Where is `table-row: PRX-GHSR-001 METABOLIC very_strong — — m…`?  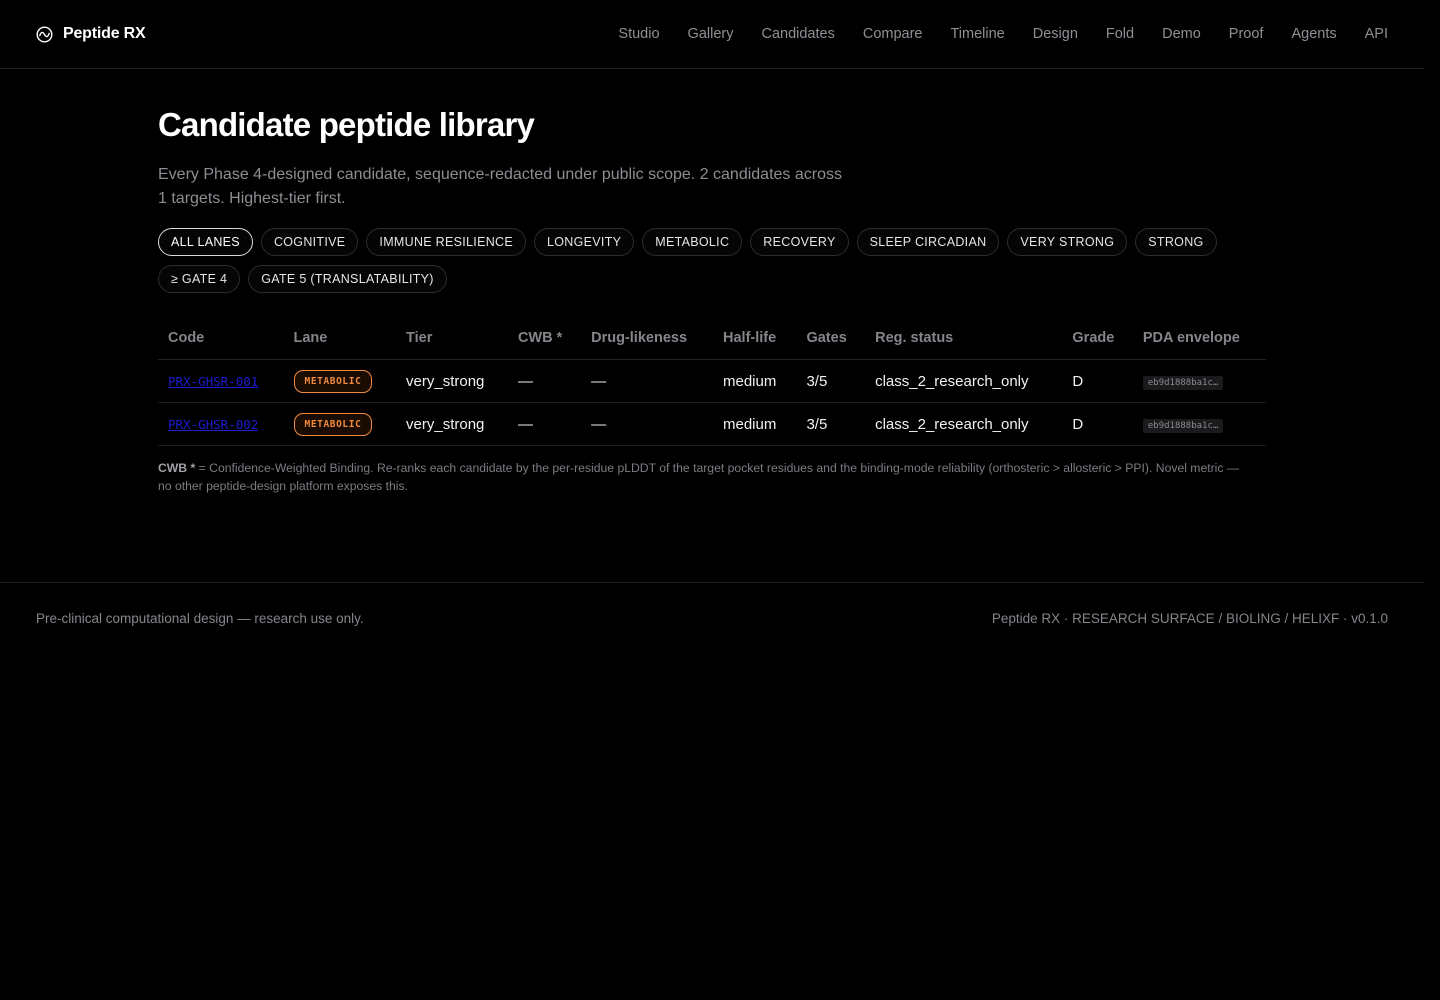
table-row: PRX-GHSR-001 METABOLIC very_strong — — m… is located at coordinates (712, 381).